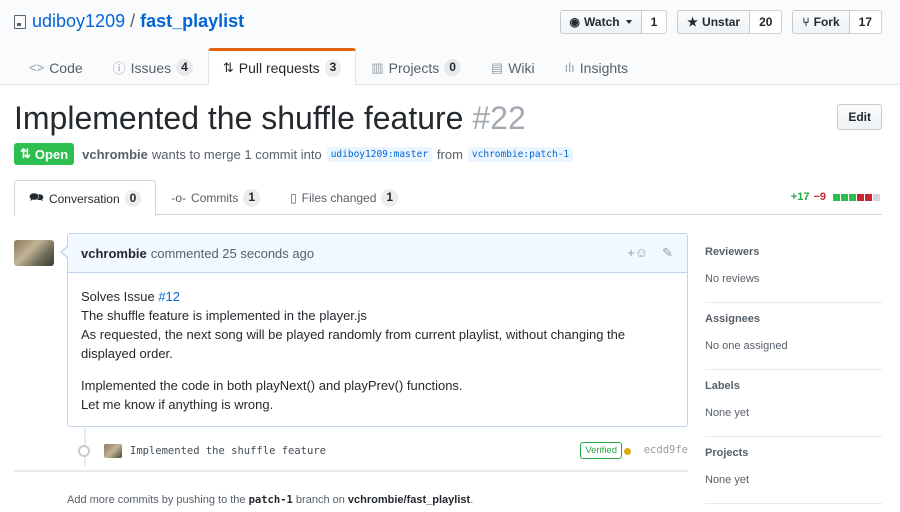 This screenshot has width=900, height=512. I want to click on nav-pull-requests-count: 3, so click(333, 68).